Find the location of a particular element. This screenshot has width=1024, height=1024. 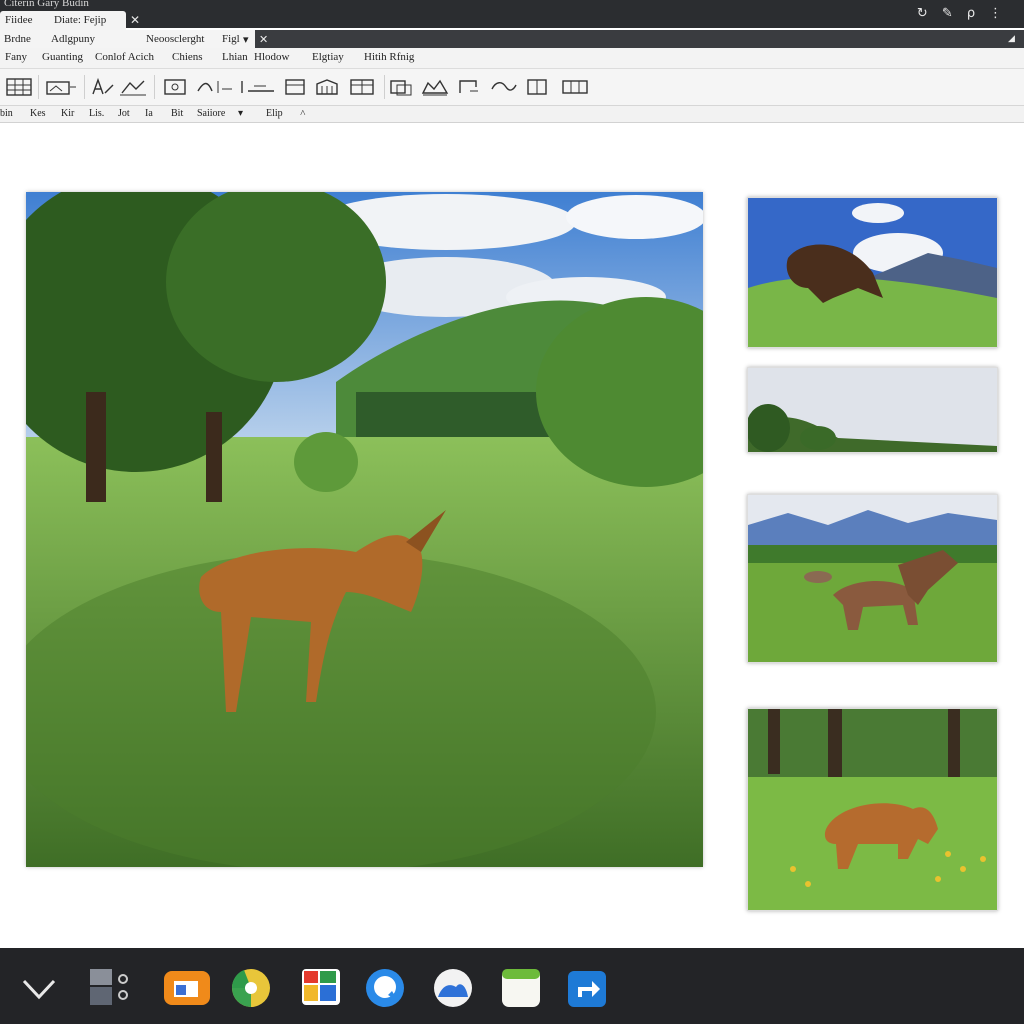

thumbnail-deer-herd is located at coordinates (872, 578).